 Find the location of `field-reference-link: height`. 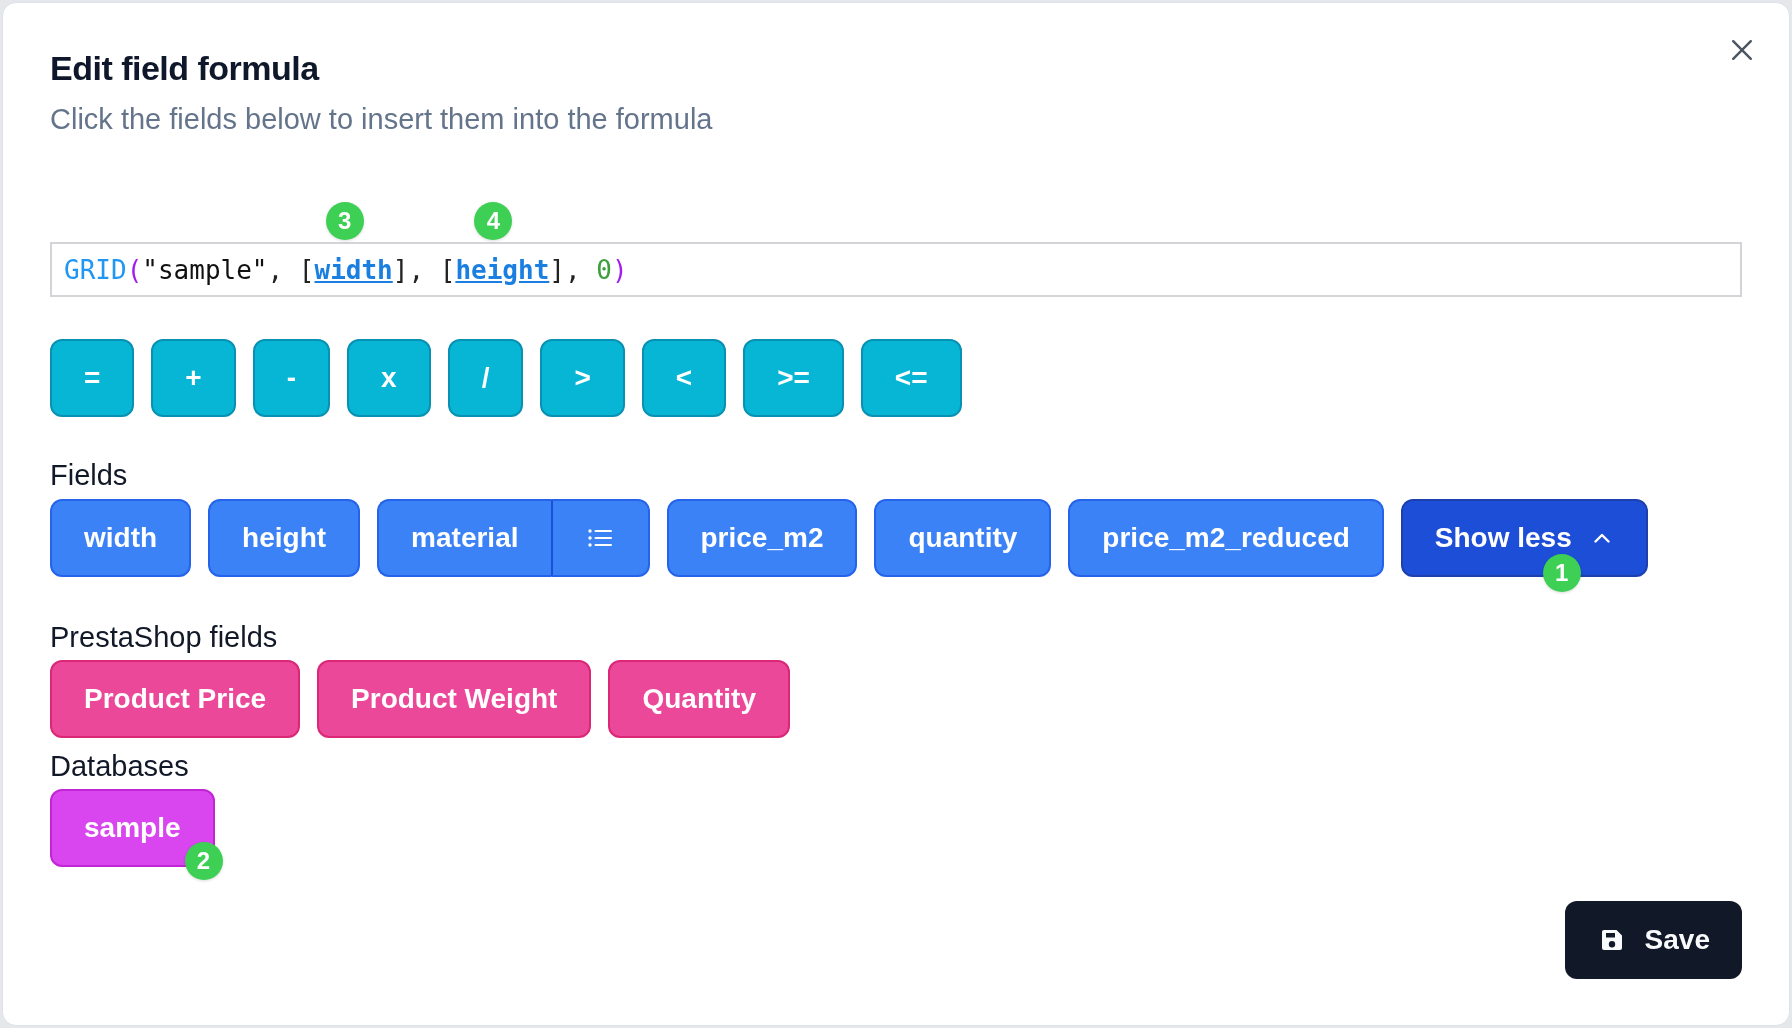

field-reference-link: height is located at coordinates (502, 269).